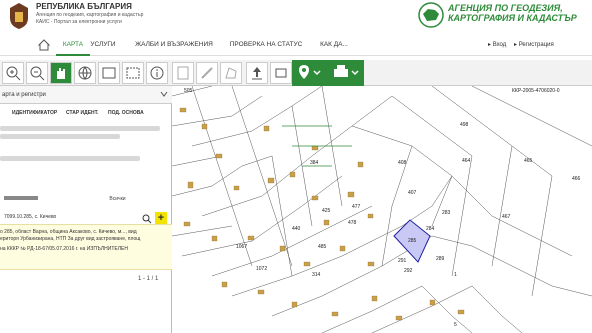 This screenshot has height=333, width=592. Describe the element at coordinates (412, 193) in the screenshot. I see `parcel-label: 407` at that location.